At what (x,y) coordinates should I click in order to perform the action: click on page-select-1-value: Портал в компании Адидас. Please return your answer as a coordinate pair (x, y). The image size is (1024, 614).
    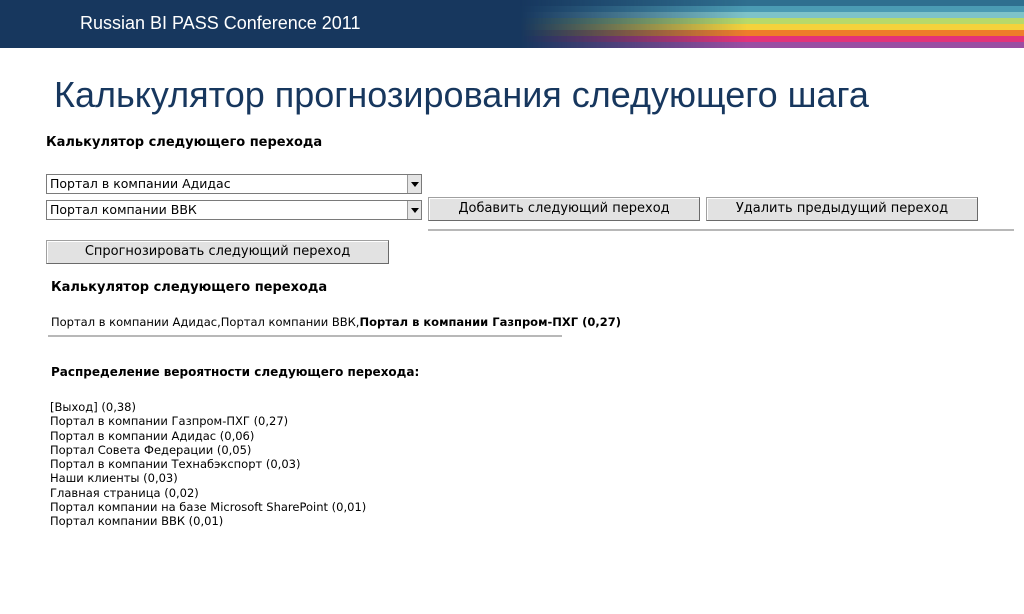
    Looking at the image, I should click on (140, 183).